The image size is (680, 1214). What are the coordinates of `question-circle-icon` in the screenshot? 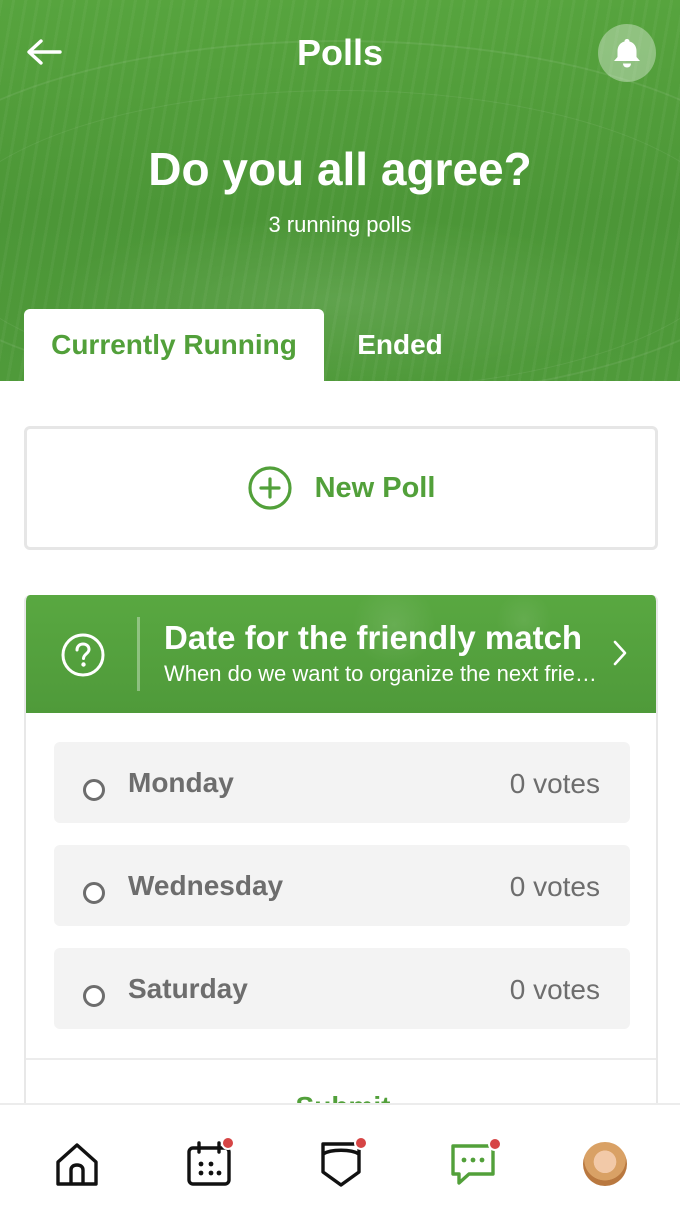 It's located at (83, 655).